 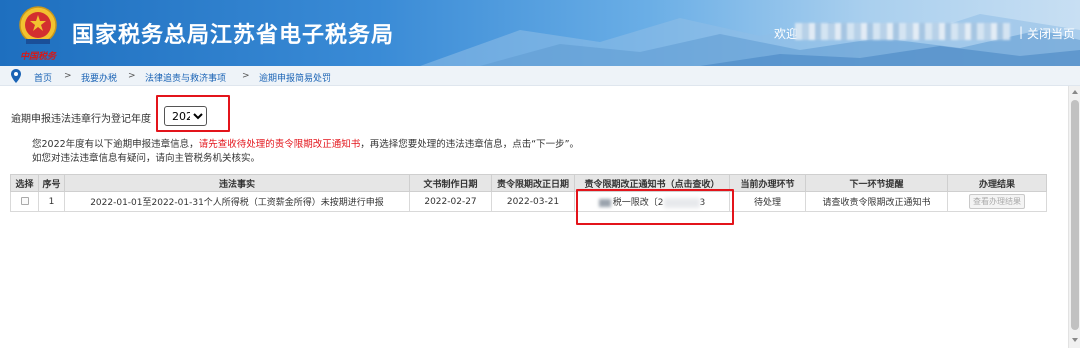 What do you see at coordinates (876, 183) in the screenshot?
I see `column-header-next-reminder: 下一环节提醒` at bounding box center [876, 183].